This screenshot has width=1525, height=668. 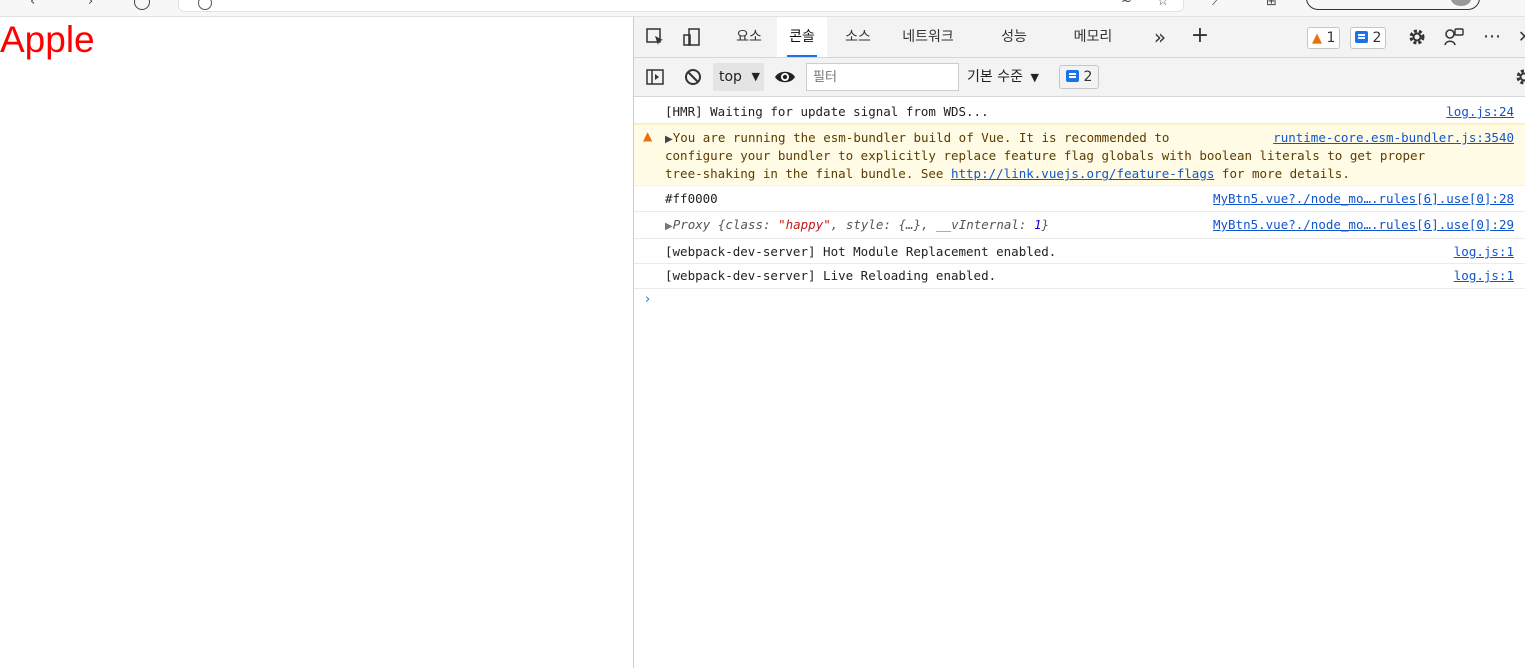 I want to click on feature-flags-link: http://link.vuejs.org/feature-flags, so click(x=1082, y=173).